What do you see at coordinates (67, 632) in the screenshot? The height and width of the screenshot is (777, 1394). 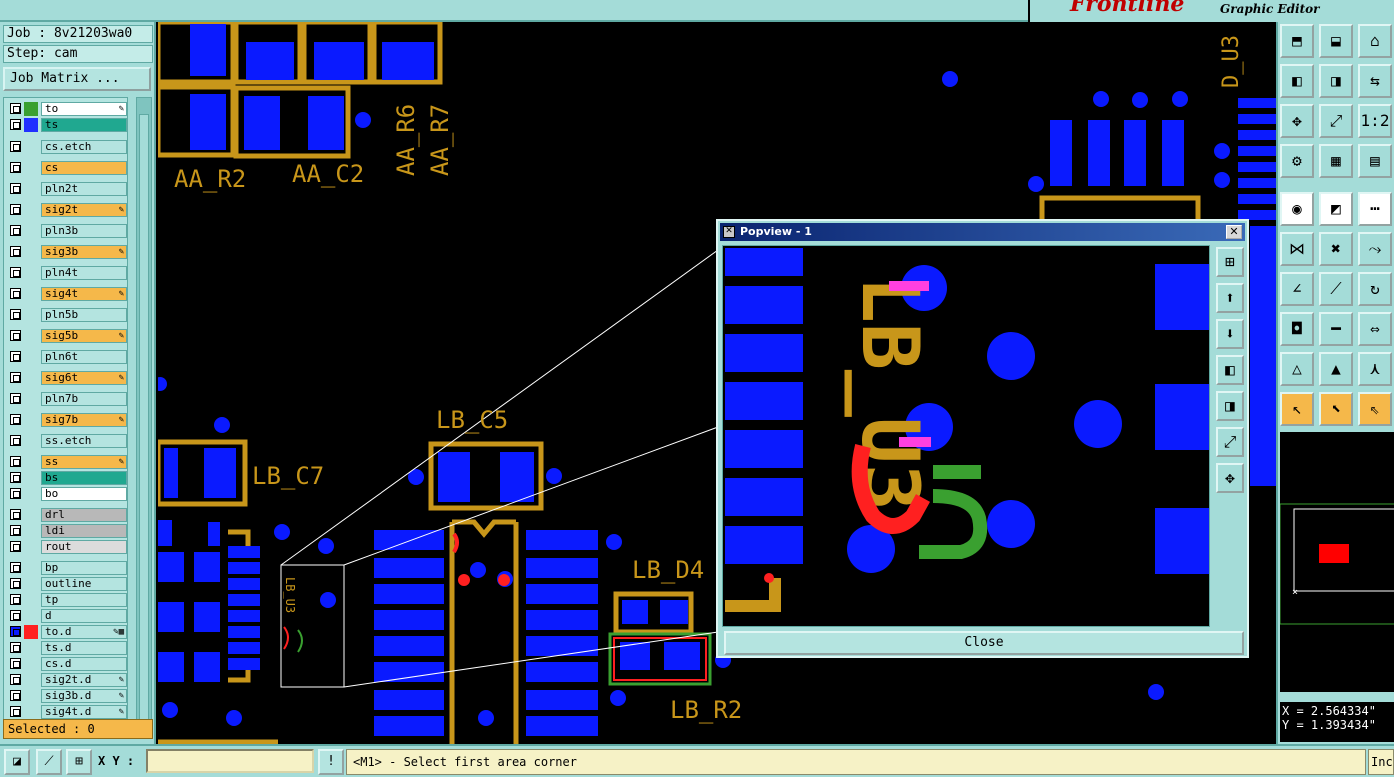 I see `layer-row: to.d ✎▦` at bounding box center [67, 632].